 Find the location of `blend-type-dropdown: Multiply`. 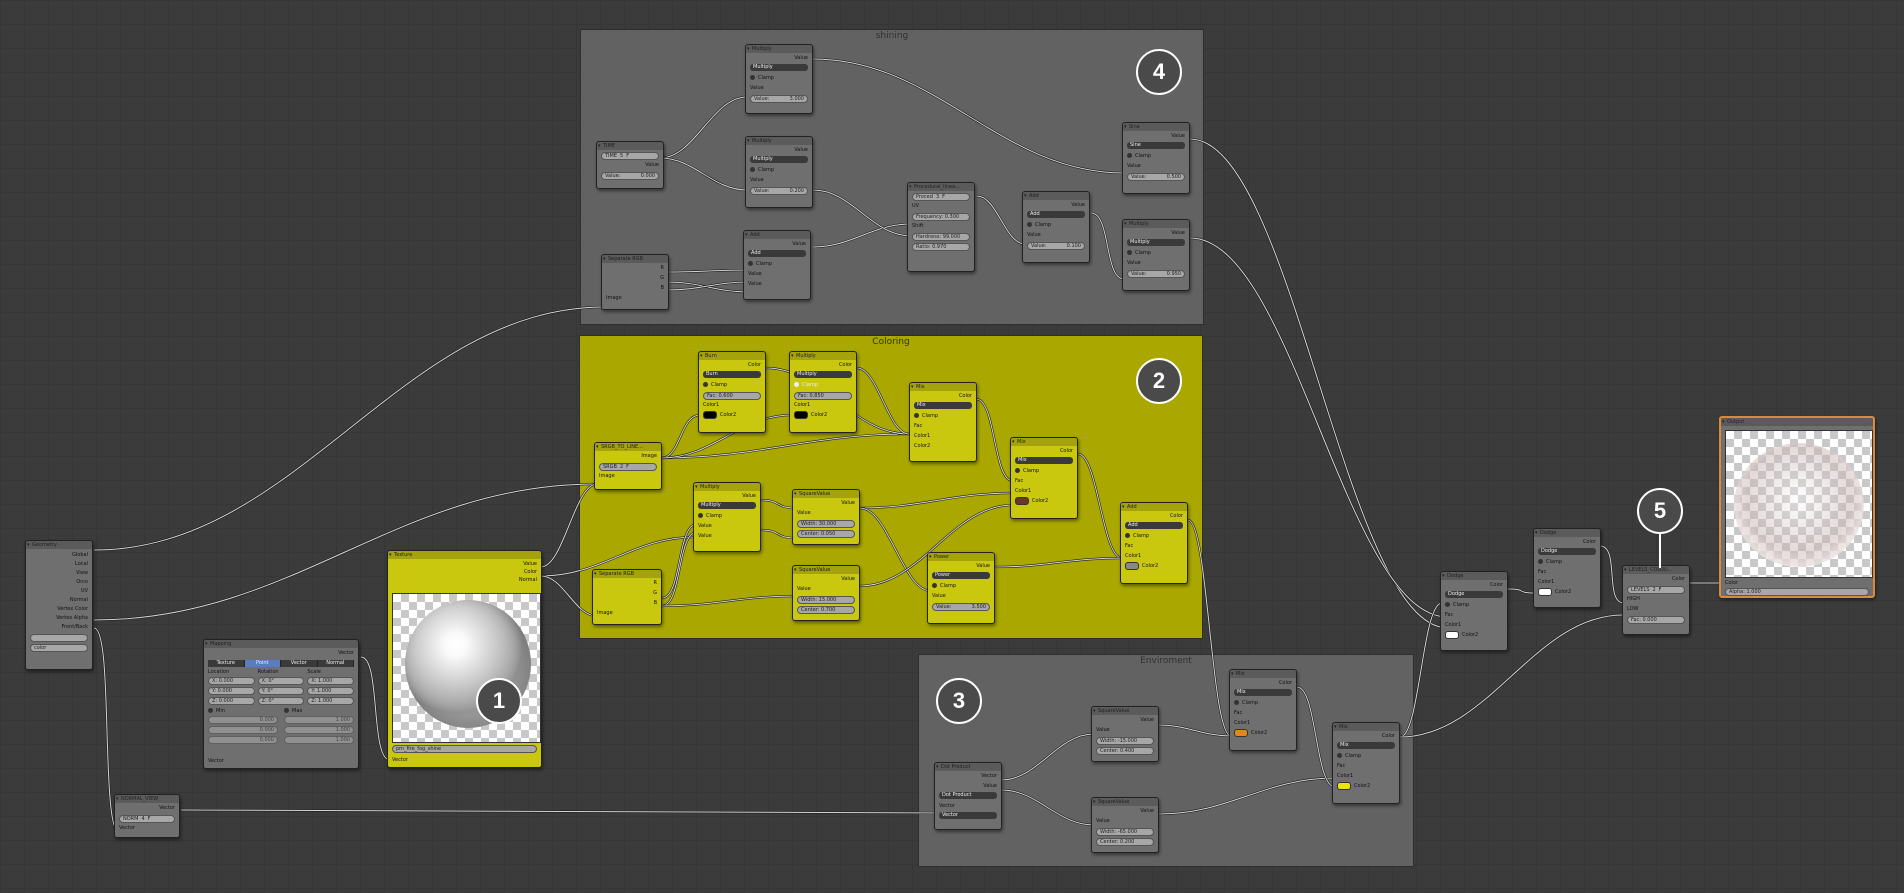

blend-type-dropdown: Multiply is located at coordinates (823, 374).